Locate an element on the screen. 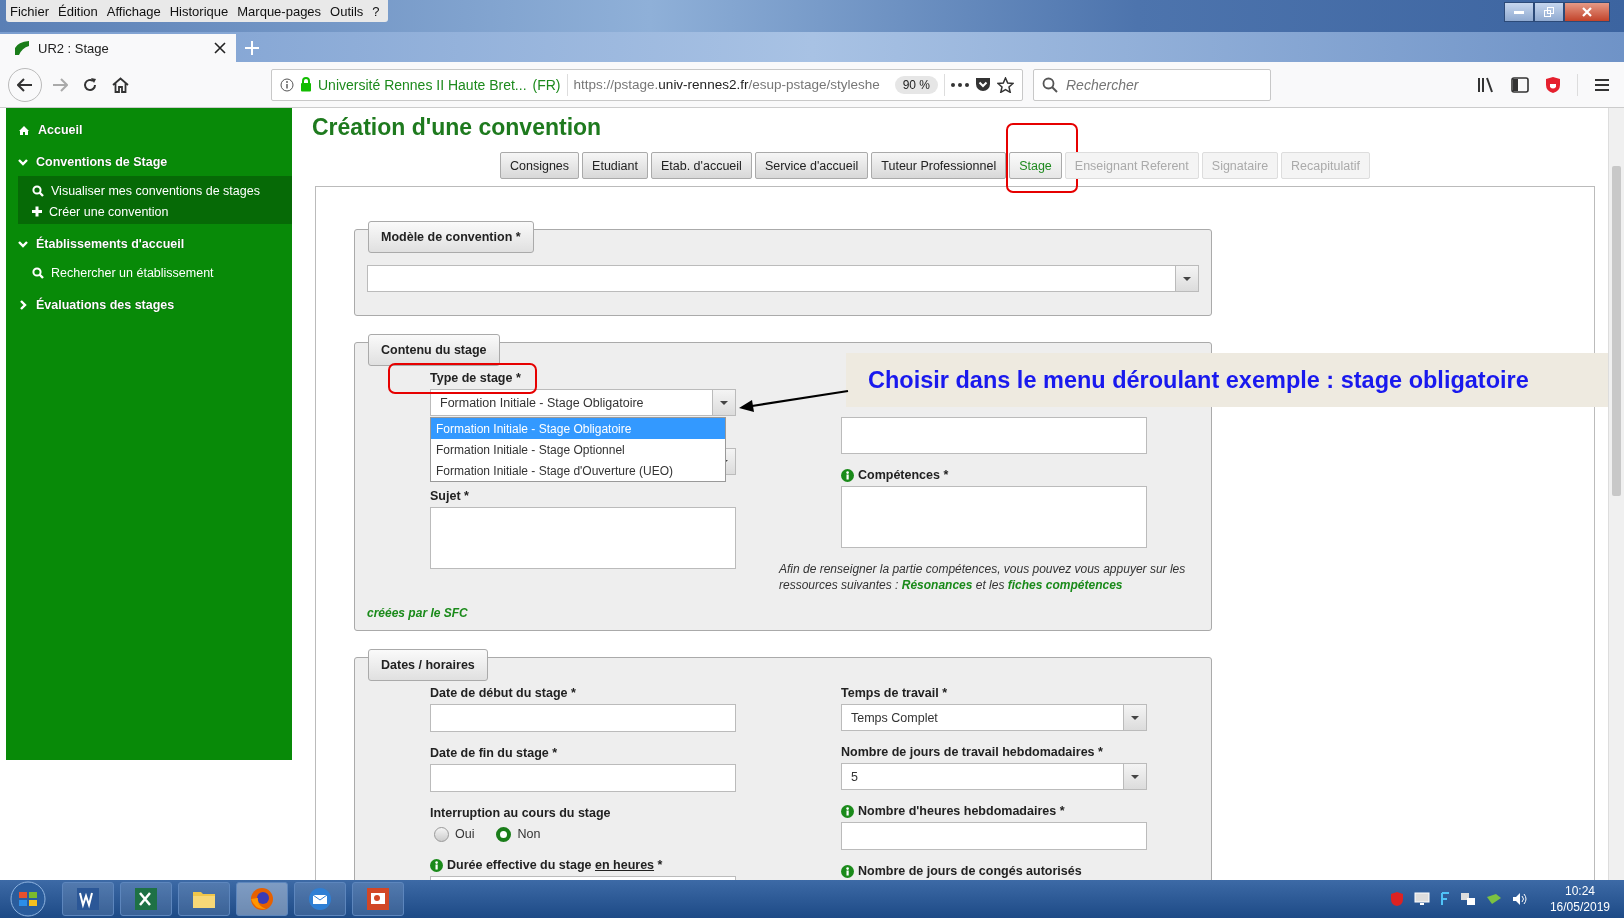 This screenshot has height=918, width=1624. link: créées par le SFC is located at coordinates (783, 613).